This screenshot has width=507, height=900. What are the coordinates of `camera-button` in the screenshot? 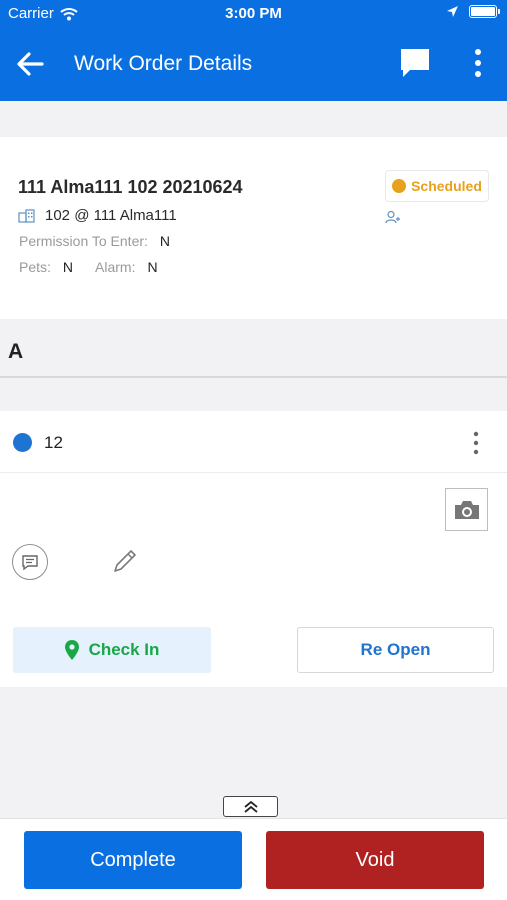 It's located at (466, 509).